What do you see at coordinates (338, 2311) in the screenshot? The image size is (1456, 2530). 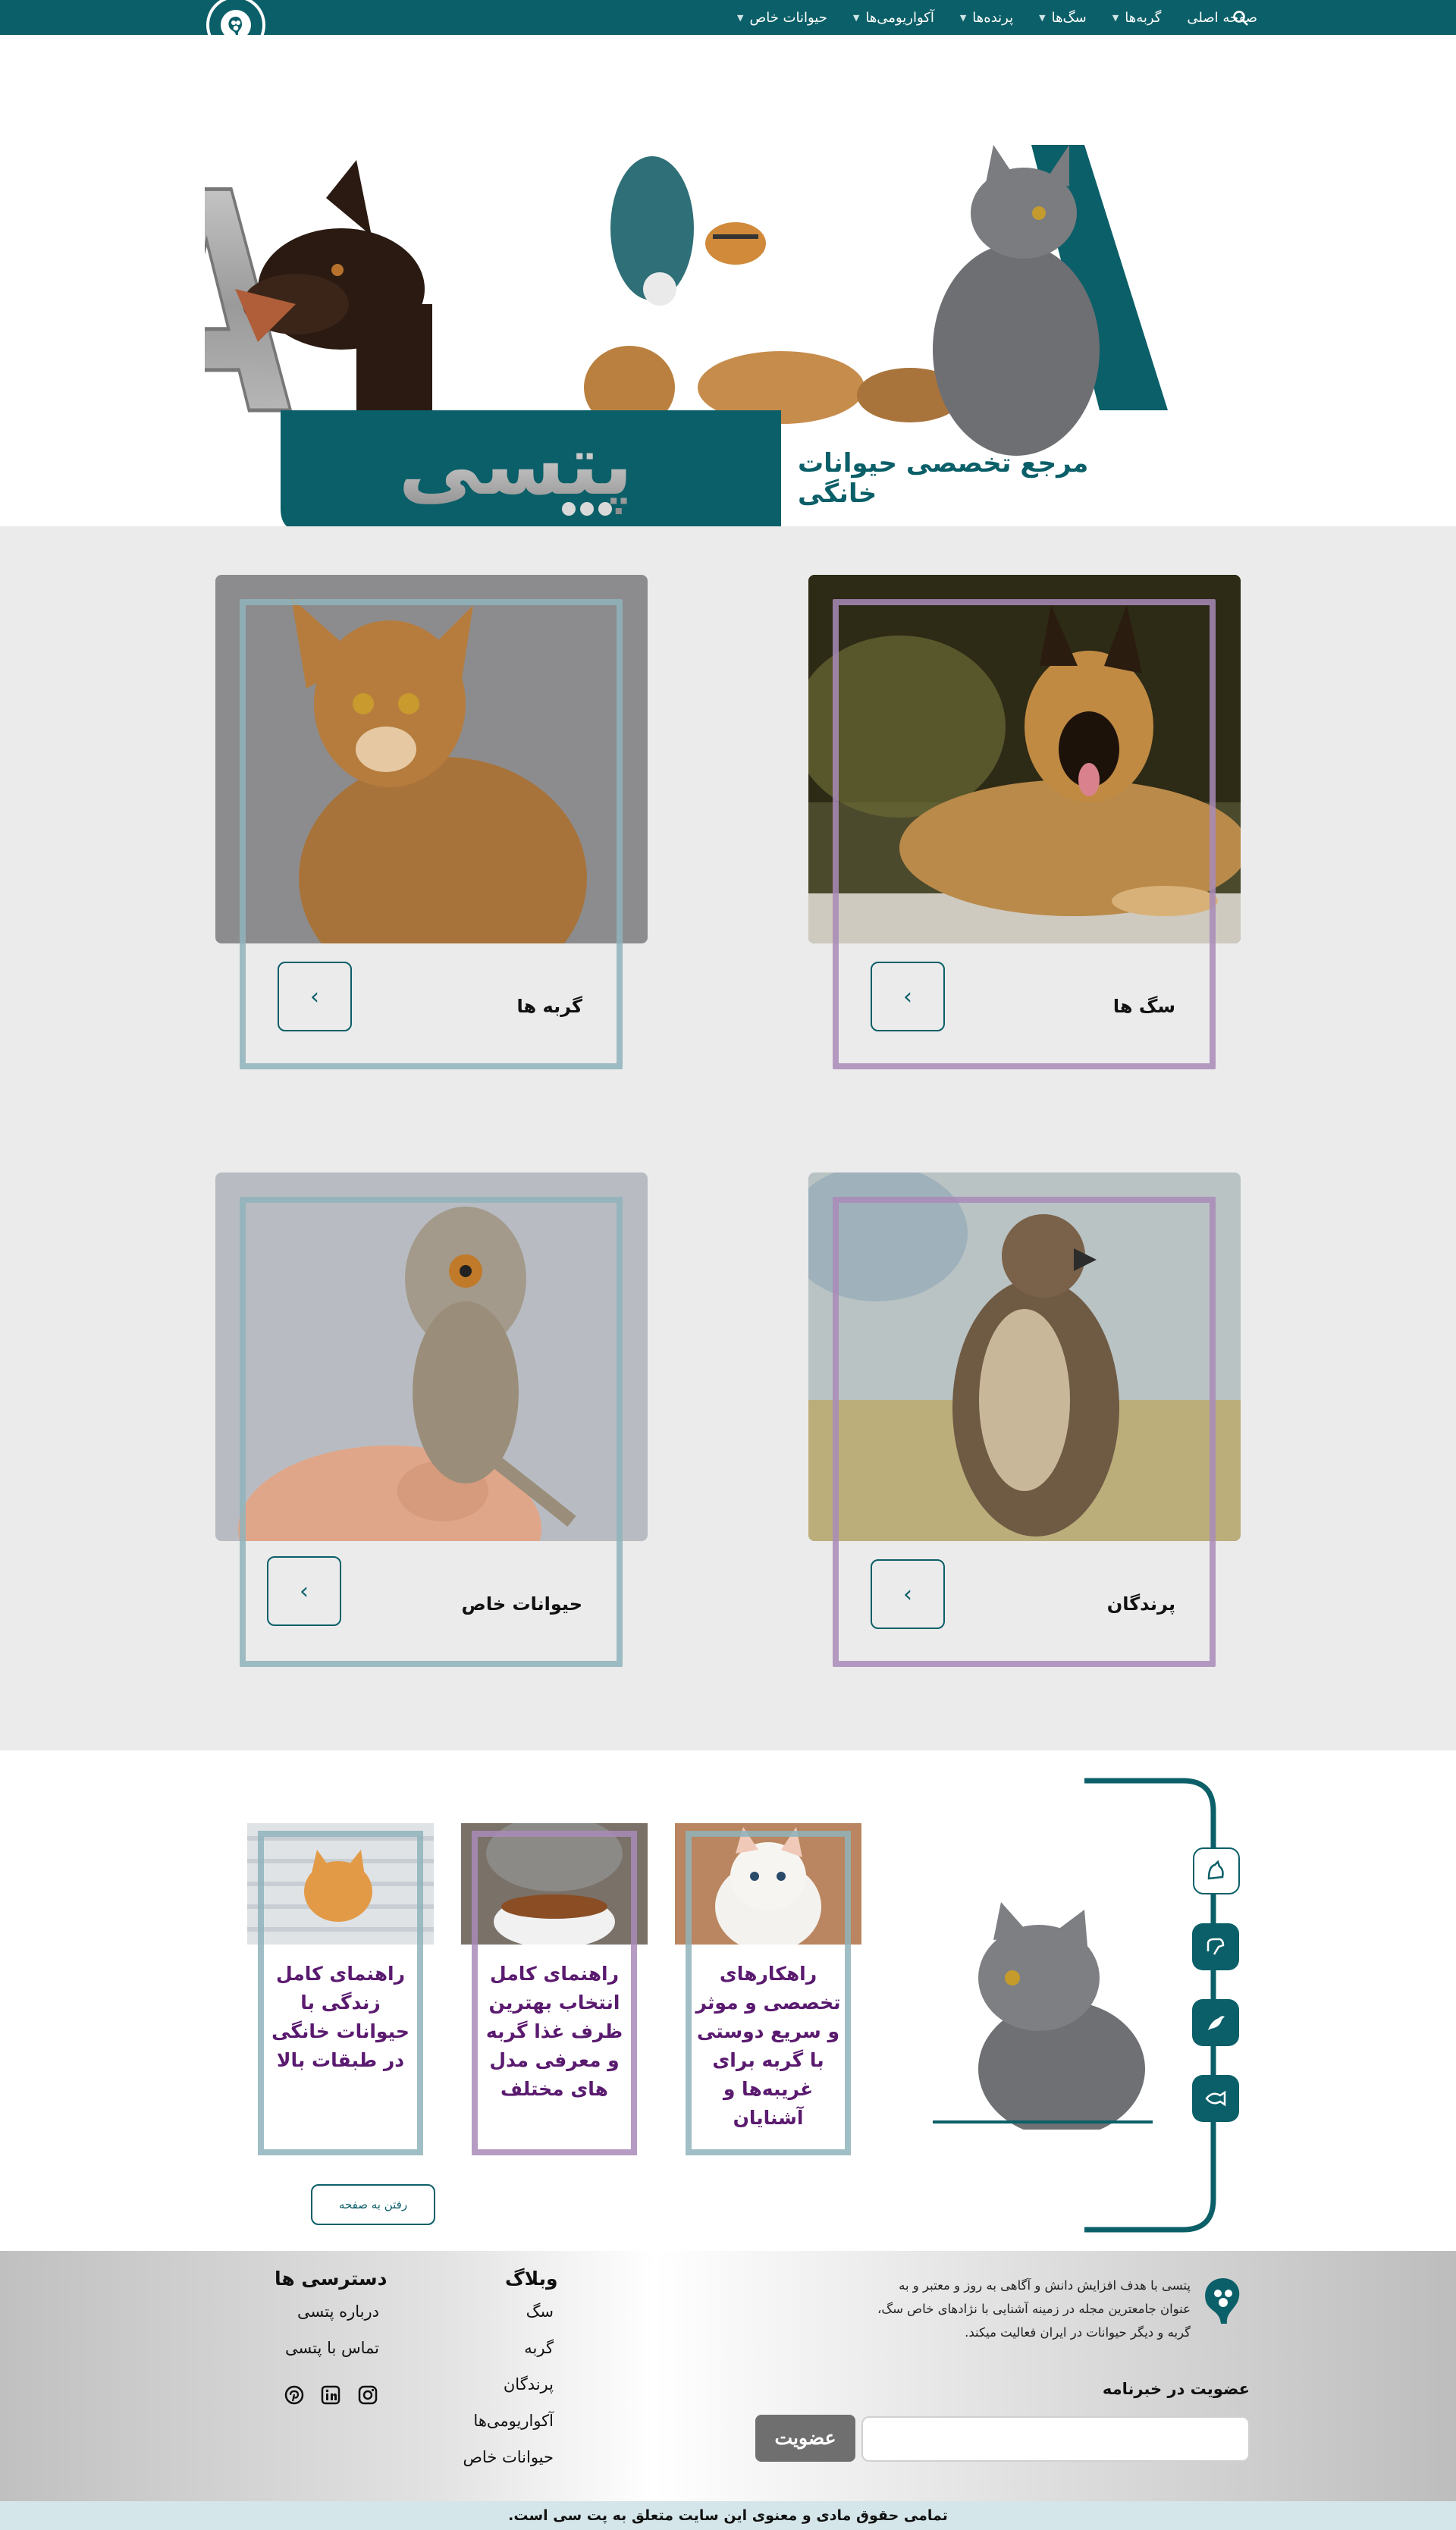 I see `footer-link: درباره پتسی` at bounding box center [338, 2311].